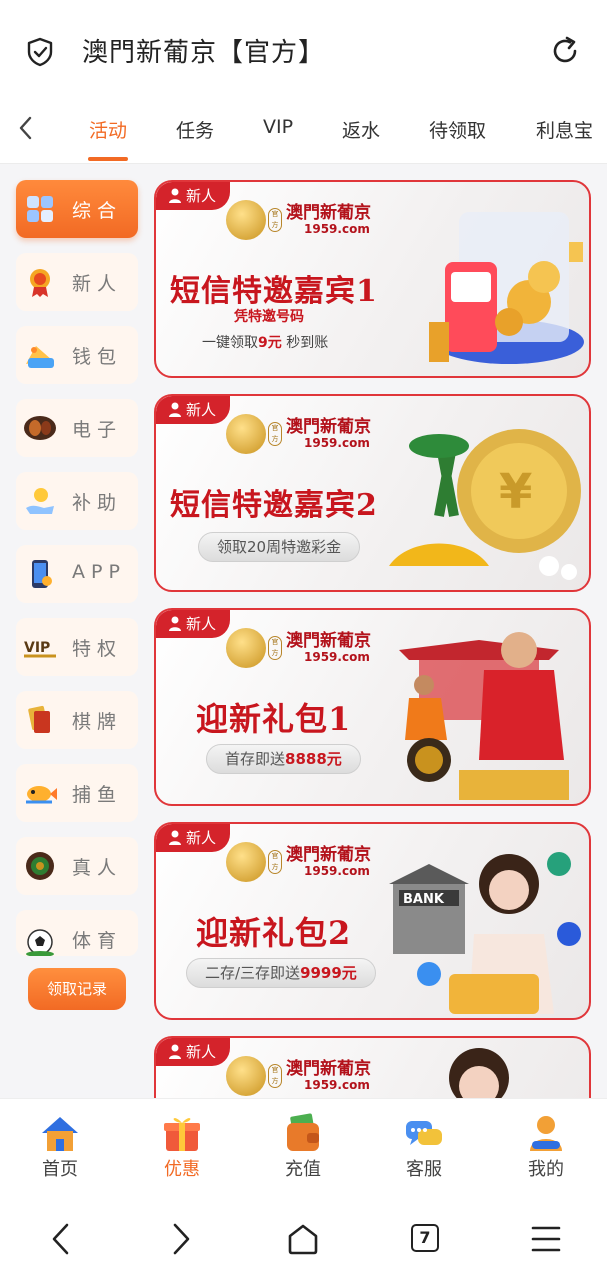  Describe the element at coordinates (40, 209) in the screenshot. I see `grid-icon` at that location.